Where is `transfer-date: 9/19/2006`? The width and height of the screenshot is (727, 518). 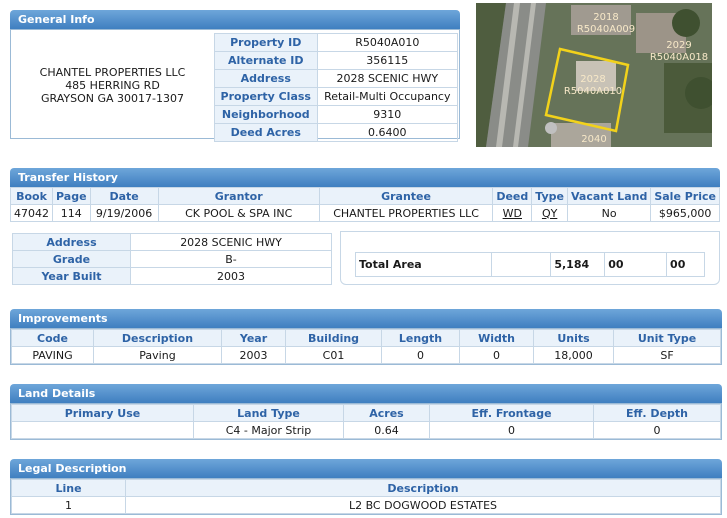 transfer-date: 9/19/2006 is located at coordinates (124, 213).